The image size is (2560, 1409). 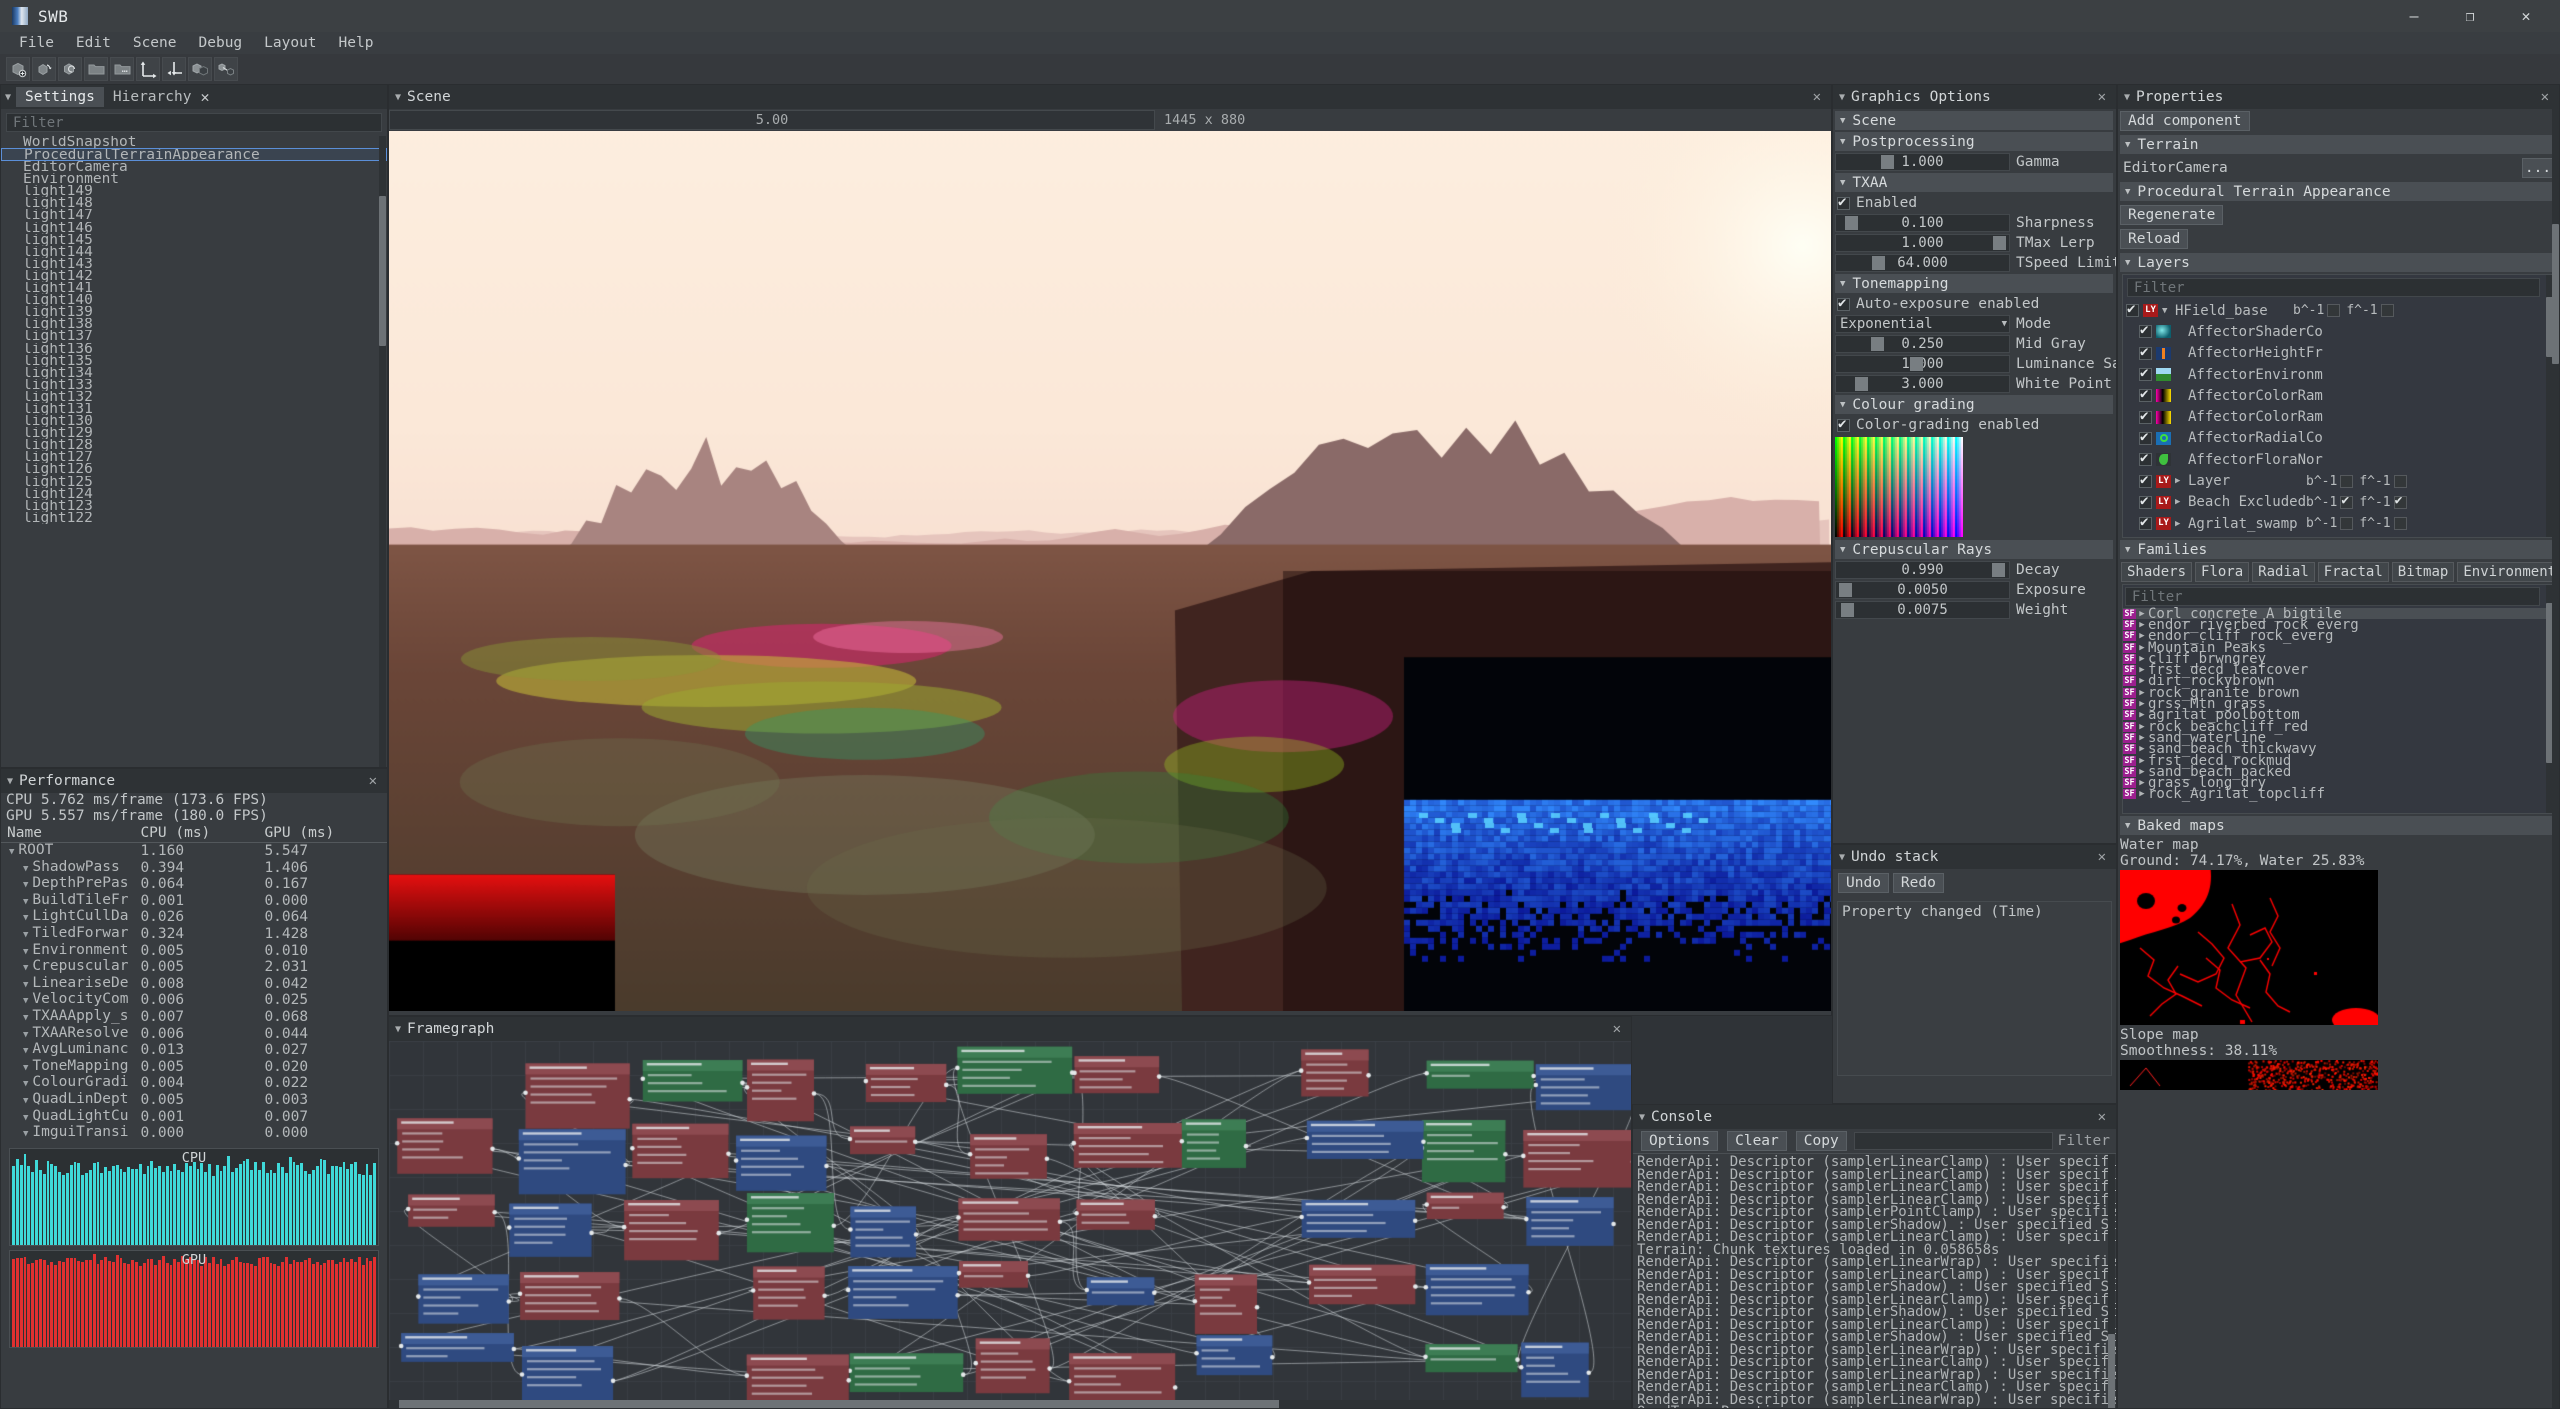 I want to click on settings-list-item: light145, so click(x=194, y=240).